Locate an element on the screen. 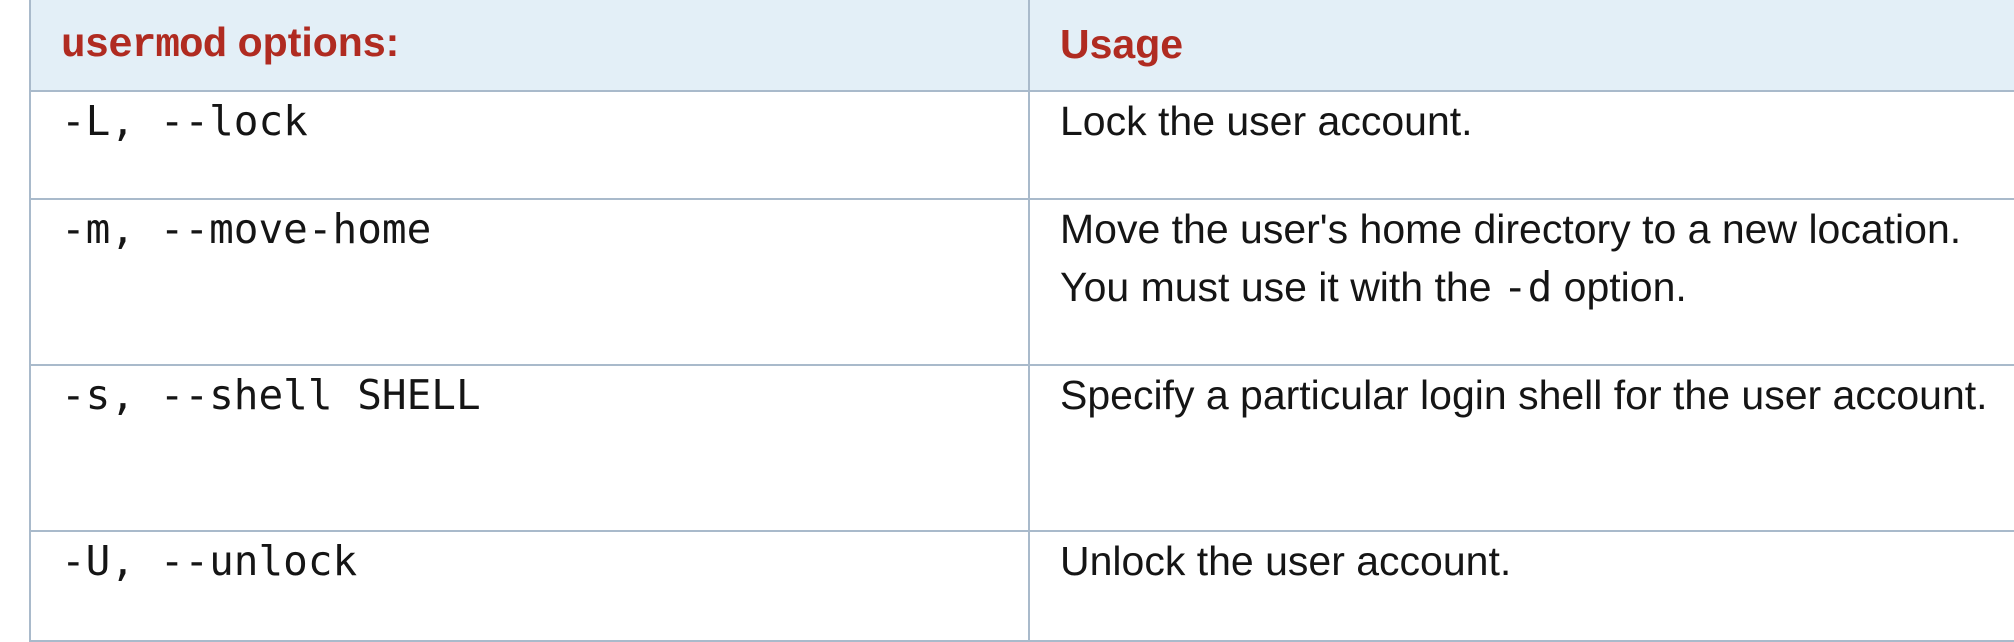 This screenshot has width=2014, height=642. usage-header-label: Usage is located at coordinates (1122, 43).